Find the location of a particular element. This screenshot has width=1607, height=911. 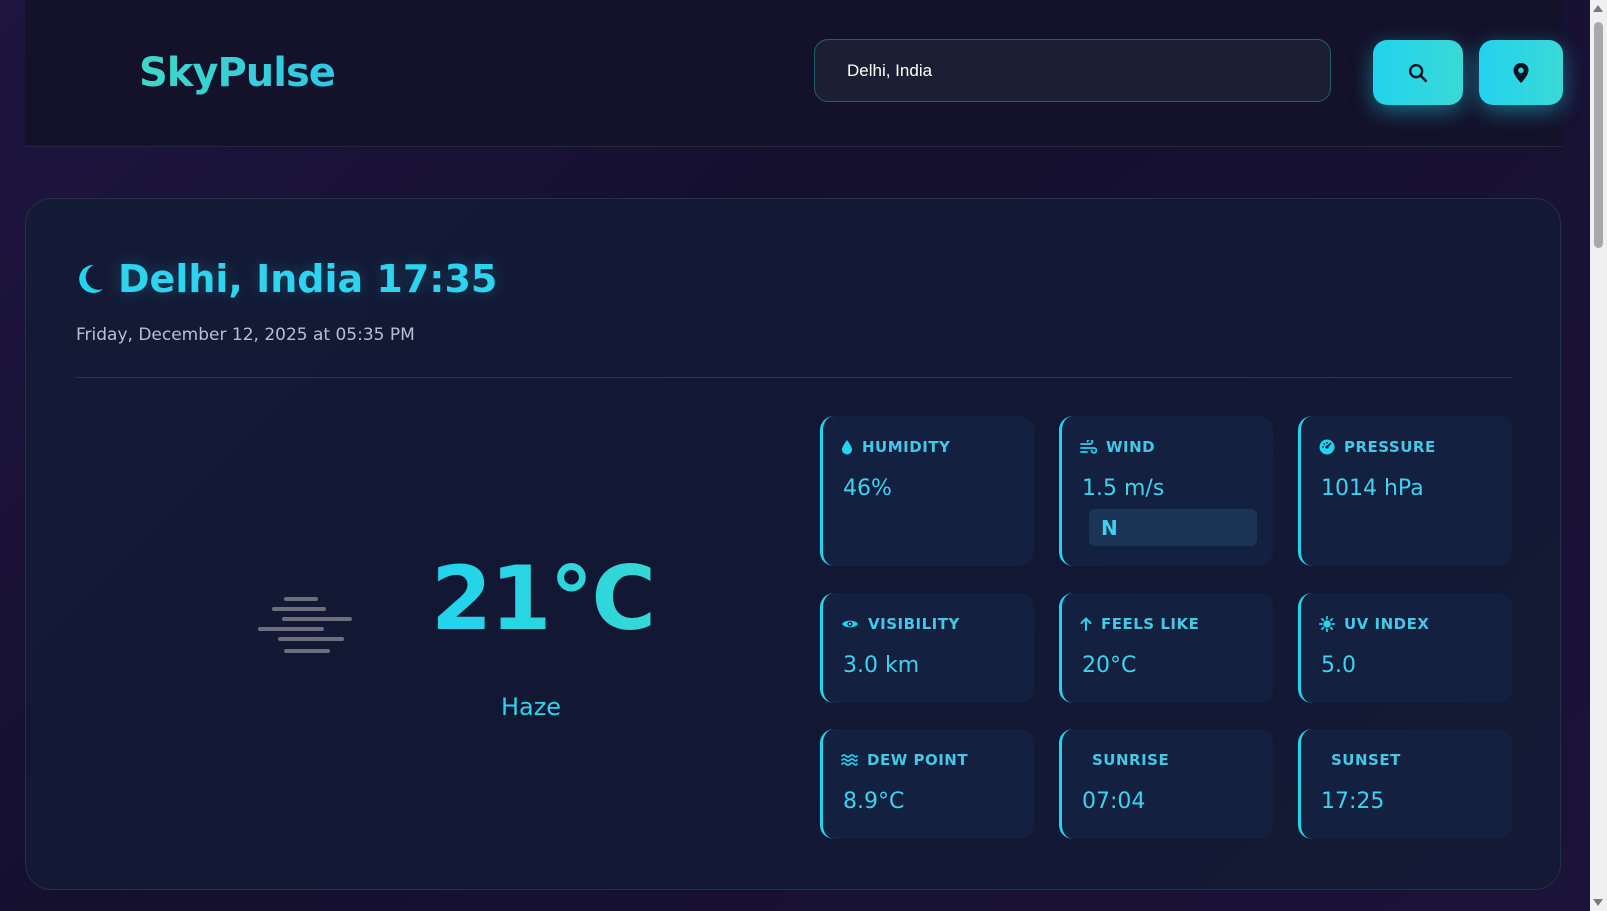

sunrise-value: 07:04 is located at coordinates (1114, 801).